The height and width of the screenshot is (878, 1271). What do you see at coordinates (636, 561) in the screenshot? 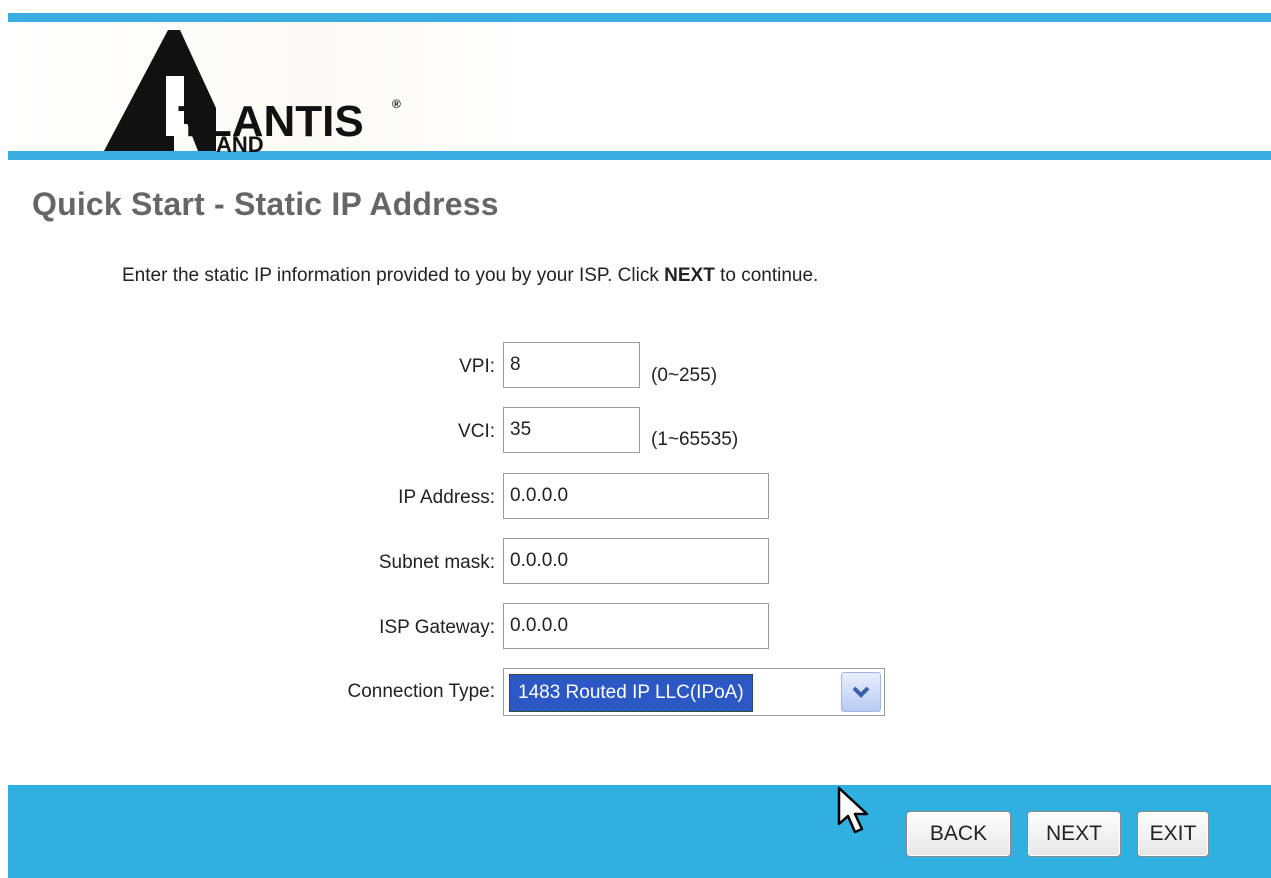
I see `subnet-mask-field` at bounding box center [636, 561].